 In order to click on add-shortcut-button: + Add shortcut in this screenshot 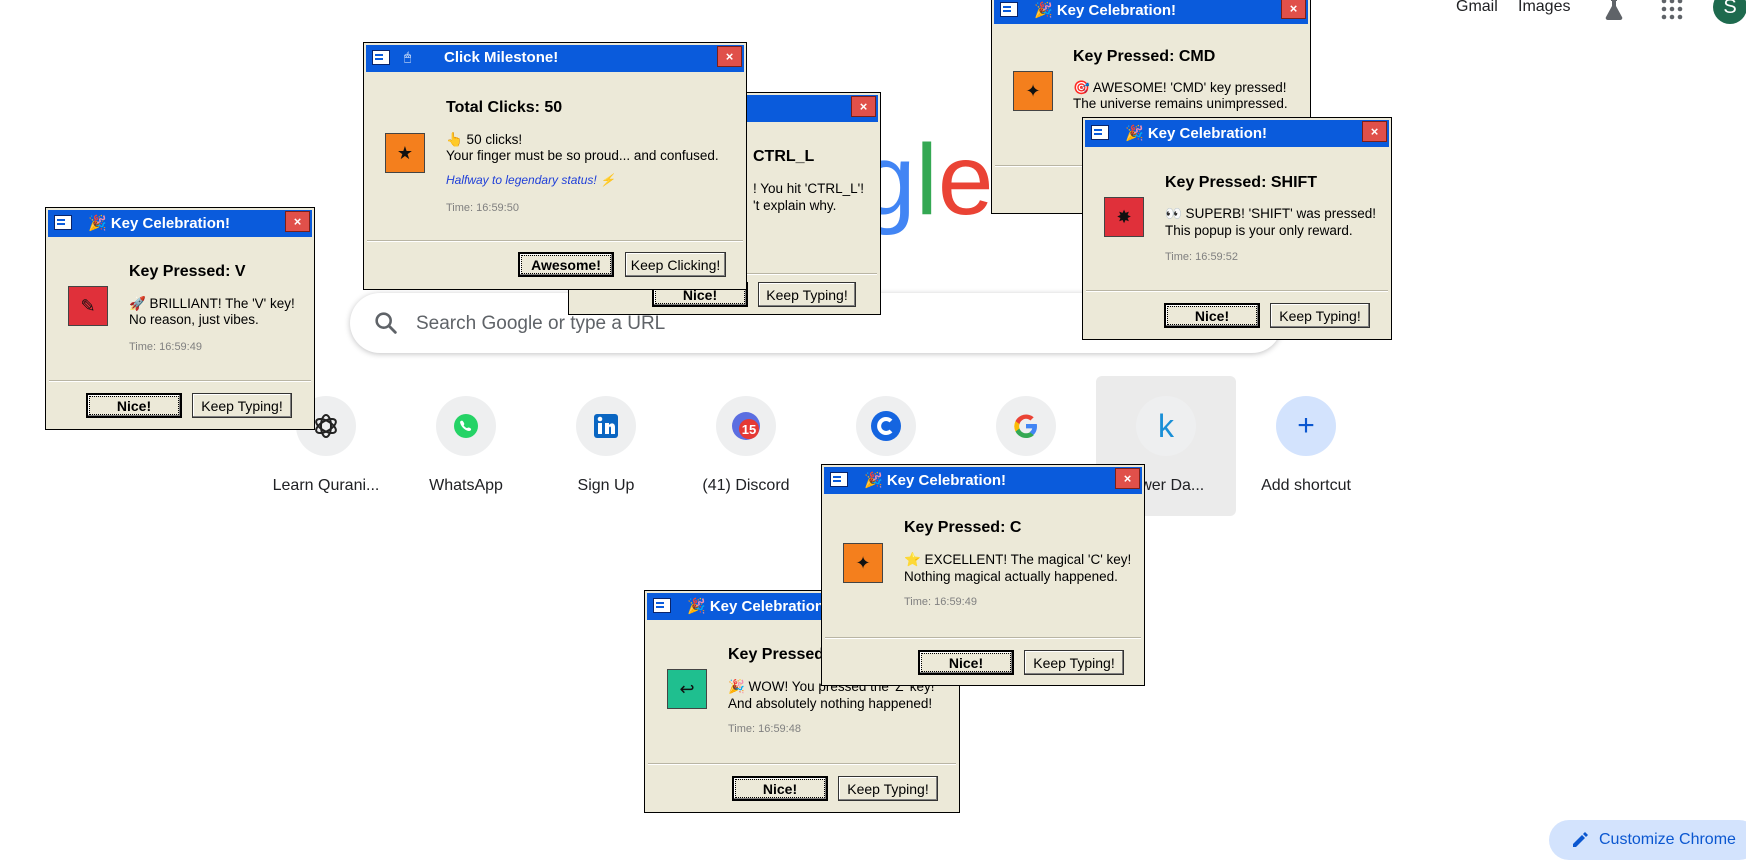, I will do `click(1306, 446)`.